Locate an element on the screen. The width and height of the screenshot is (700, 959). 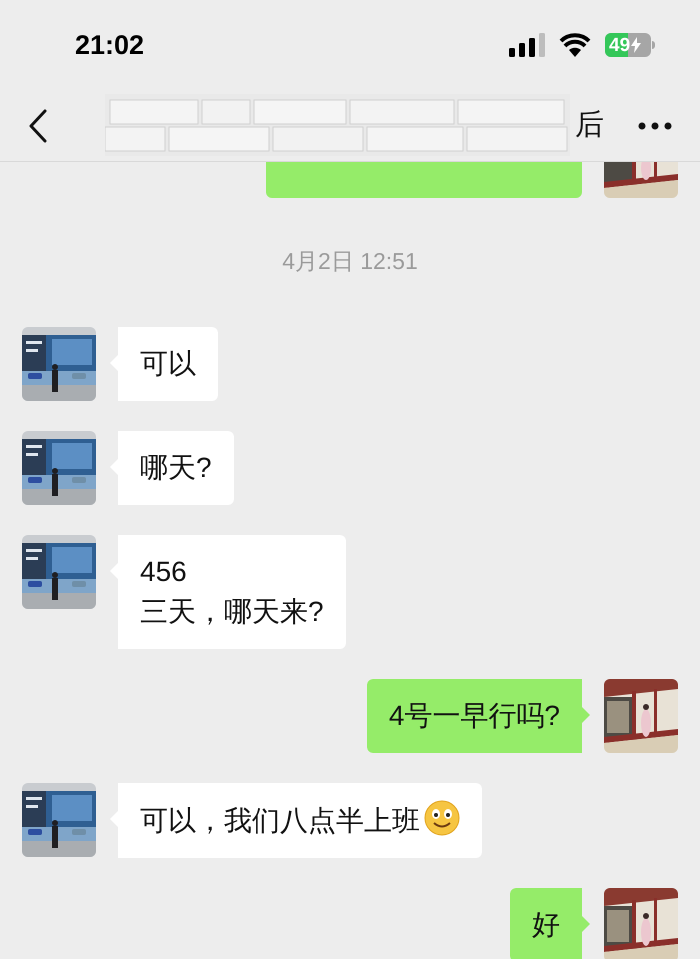
bolt-icon is located at coordinates (636, 45).